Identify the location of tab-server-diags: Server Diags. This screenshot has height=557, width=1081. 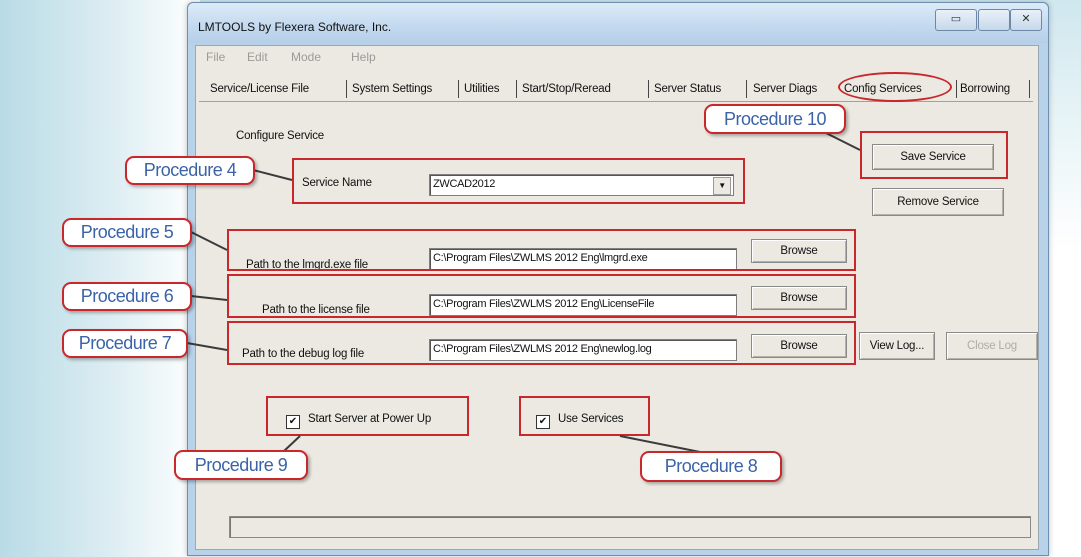
(785, 89).